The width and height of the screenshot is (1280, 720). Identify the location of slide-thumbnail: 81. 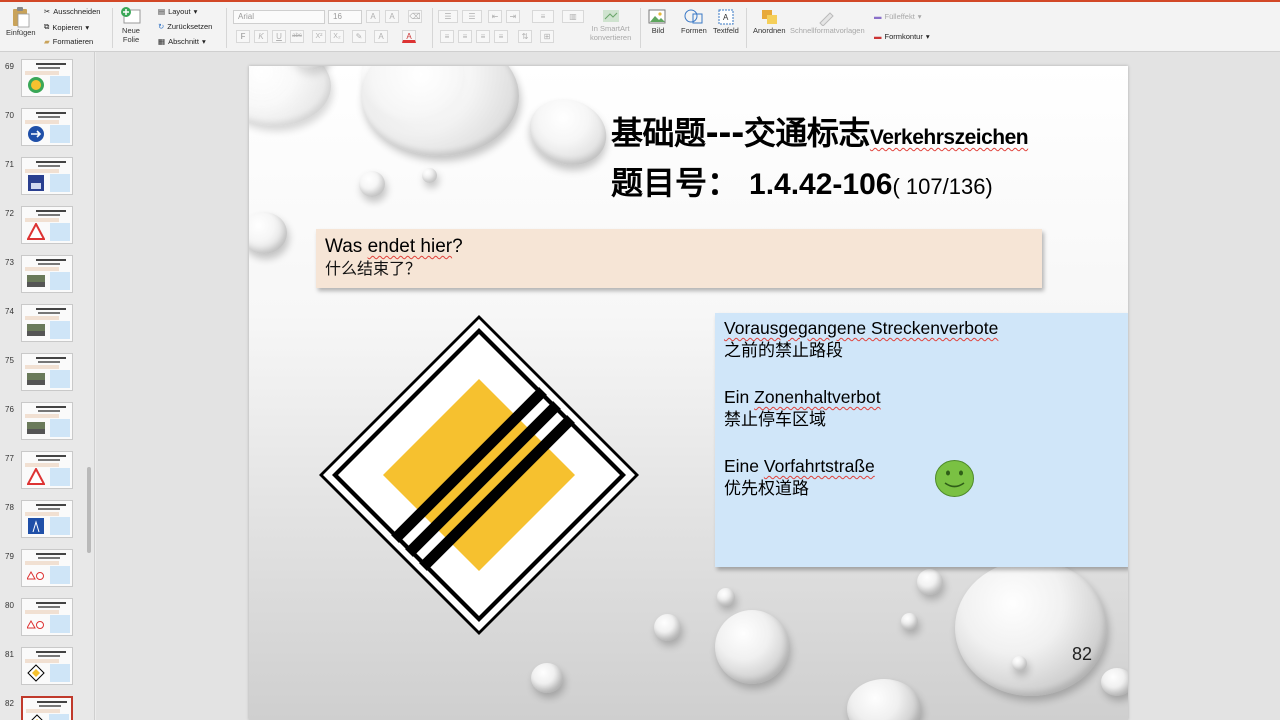
(47, 664).